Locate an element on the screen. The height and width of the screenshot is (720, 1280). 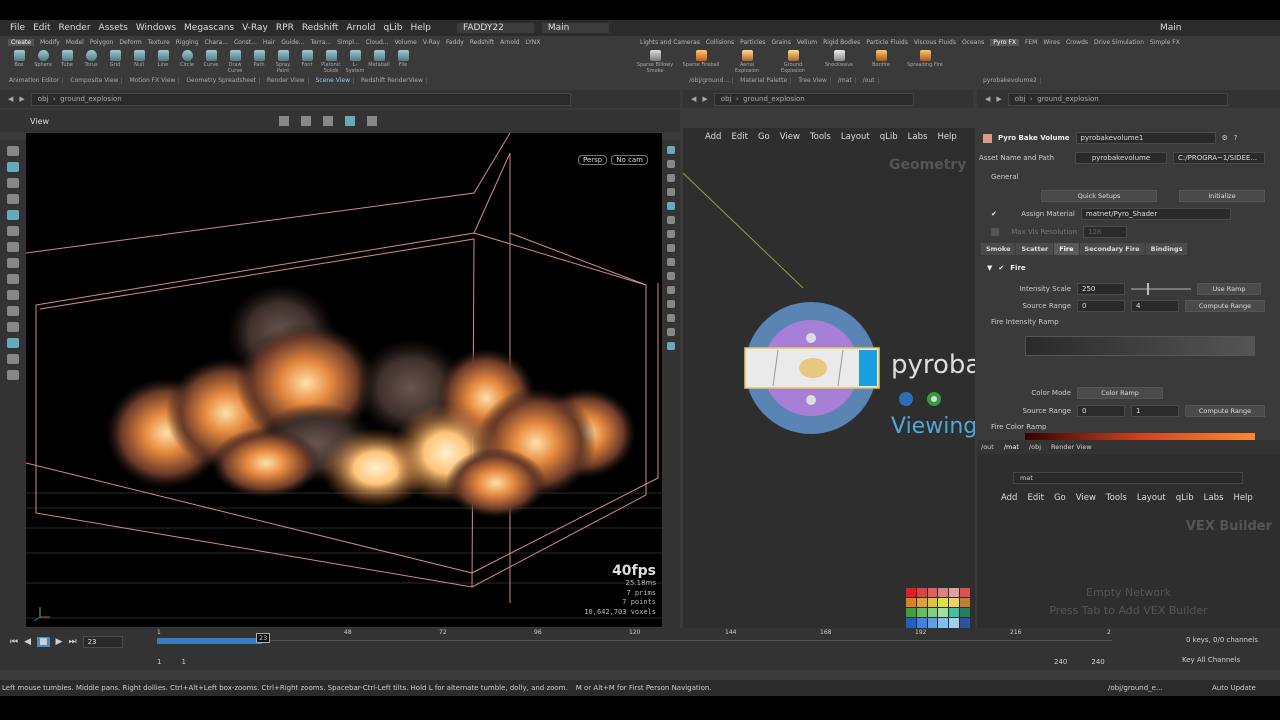
snap-tool-icon is located at coordinates (13, 311).